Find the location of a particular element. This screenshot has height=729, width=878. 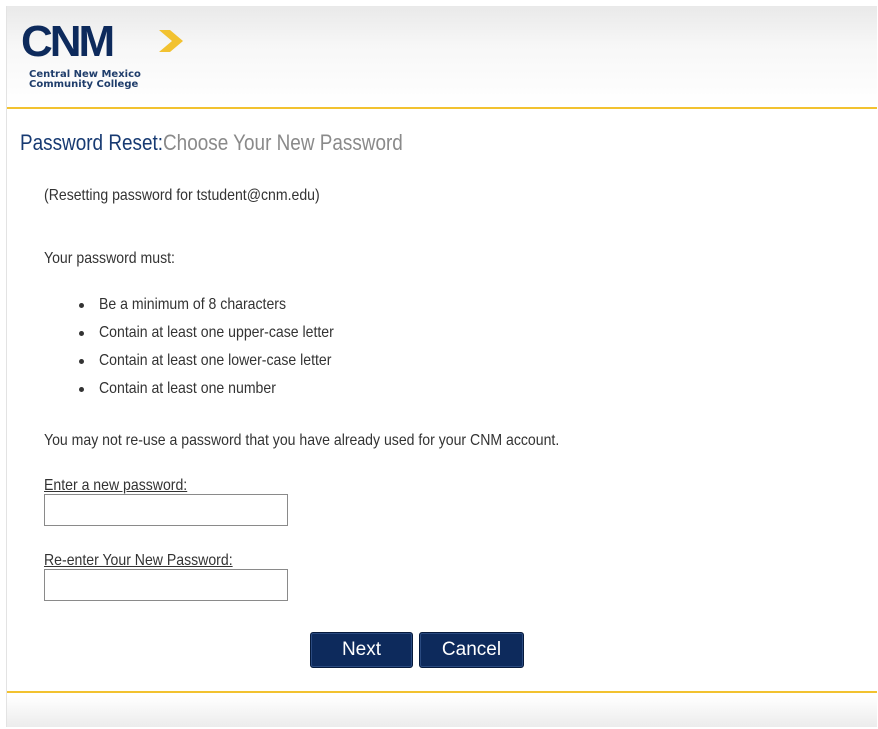

requirement-text: Contain at least one number is located at coordinates (187, 388).